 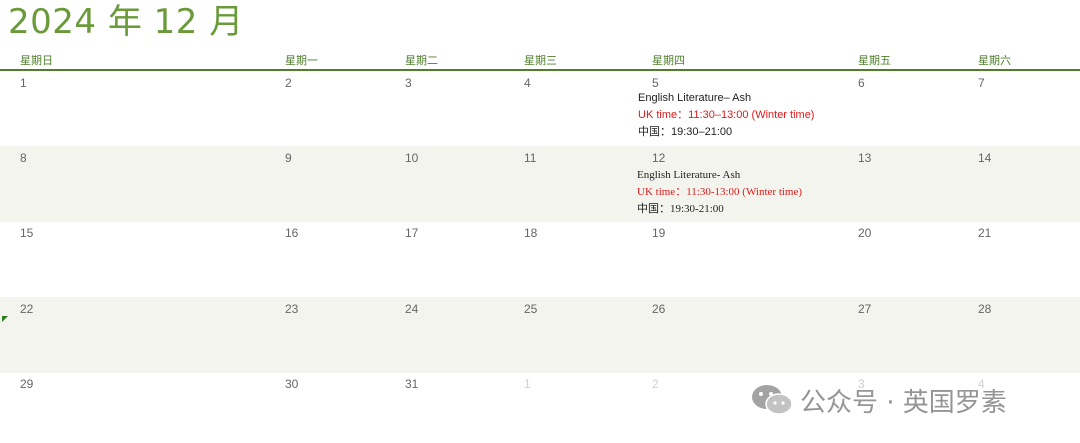 What do you see at coordinates (411, 233) in the screenshot?
I see `day-cell: 17` at bounding box center [411, 233].